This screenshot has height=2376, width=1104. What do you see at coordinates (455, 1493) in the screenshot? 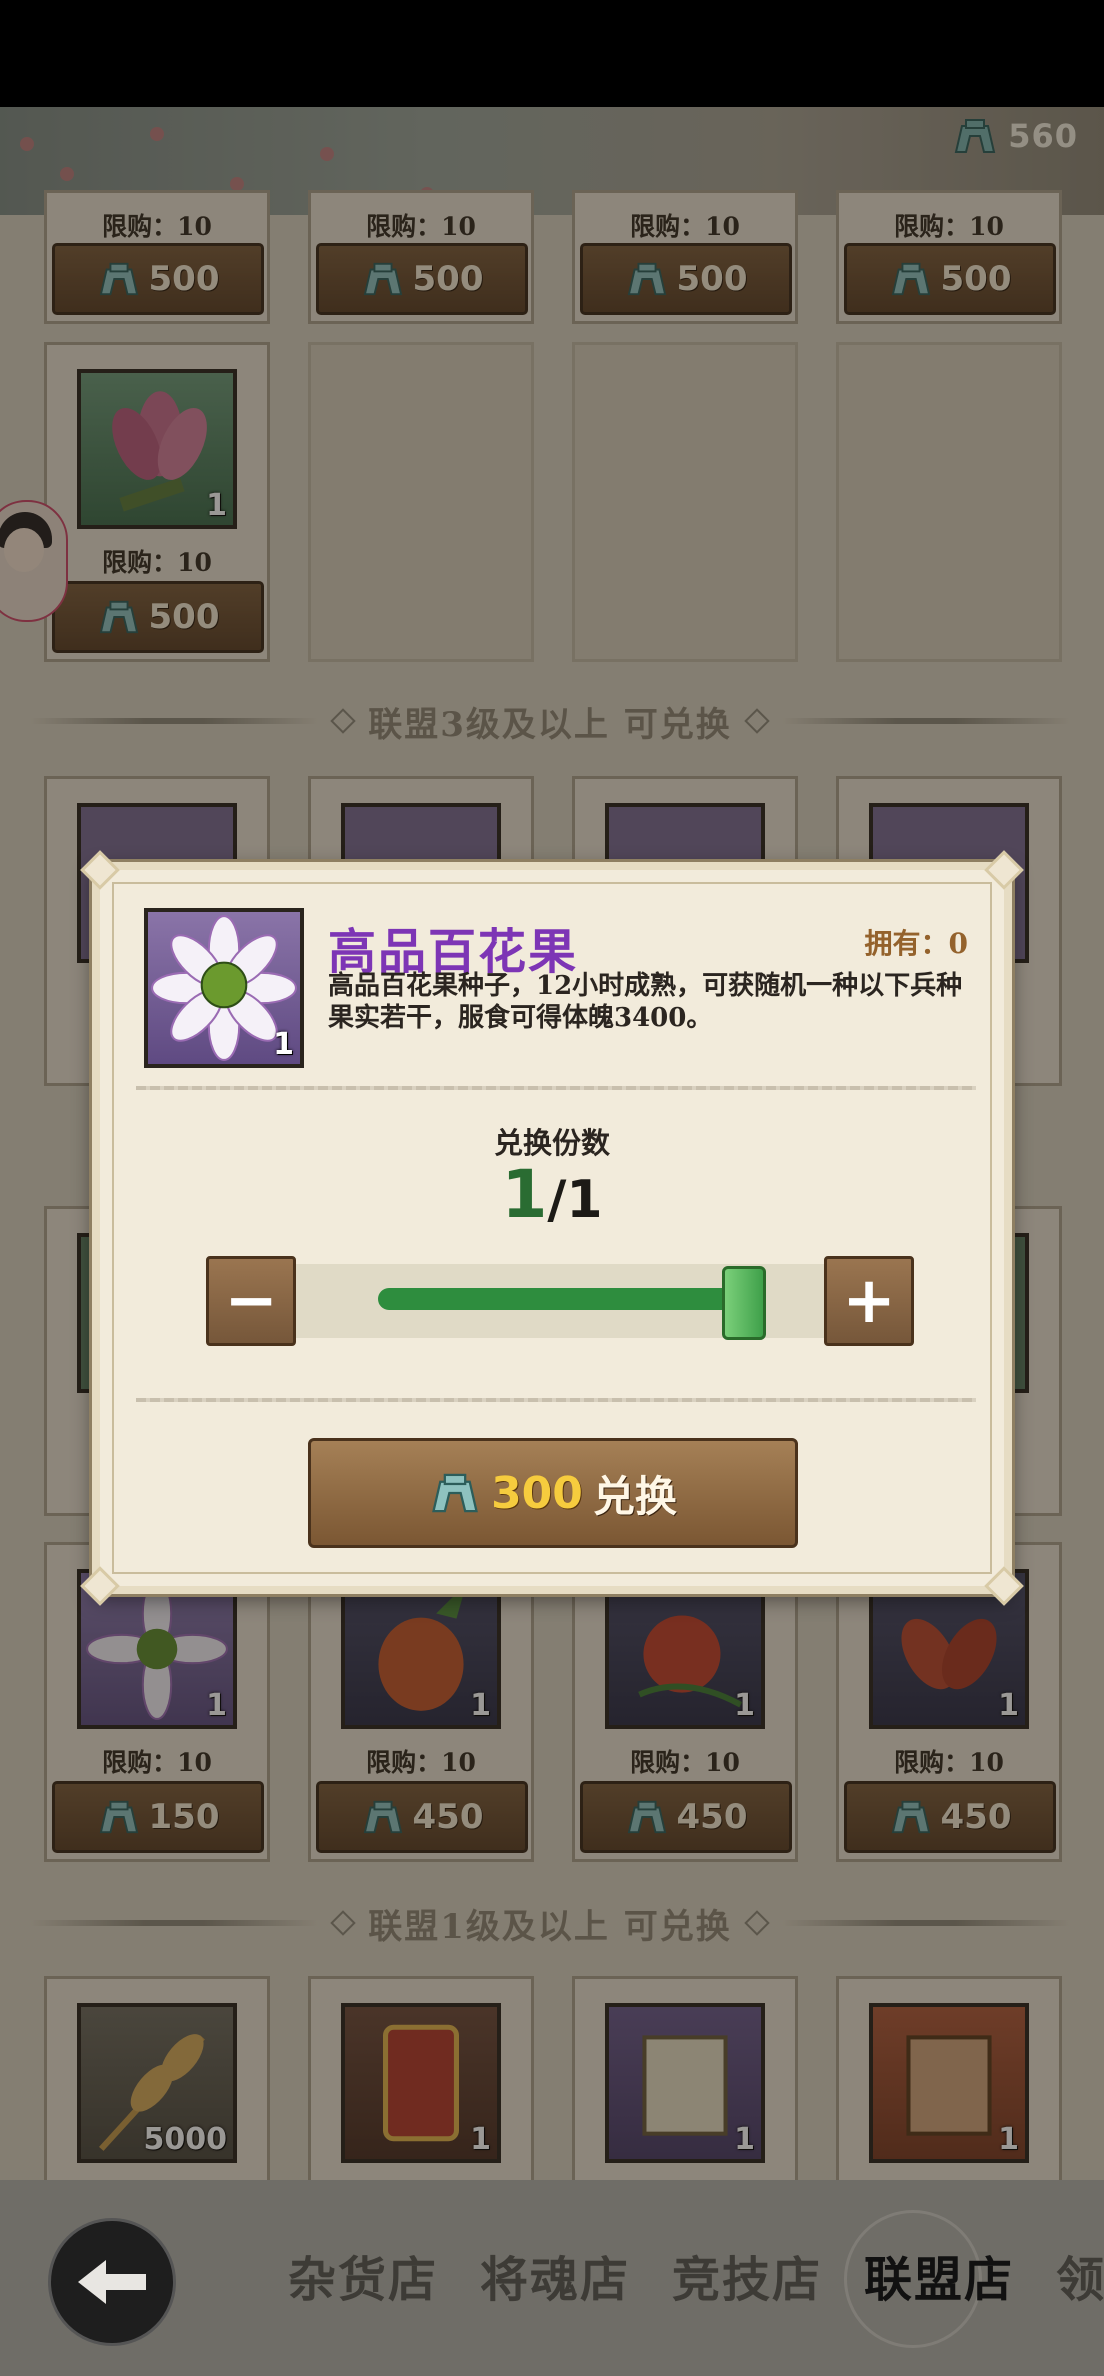
I see `coin-icon` at bounding box center [455, 1493].